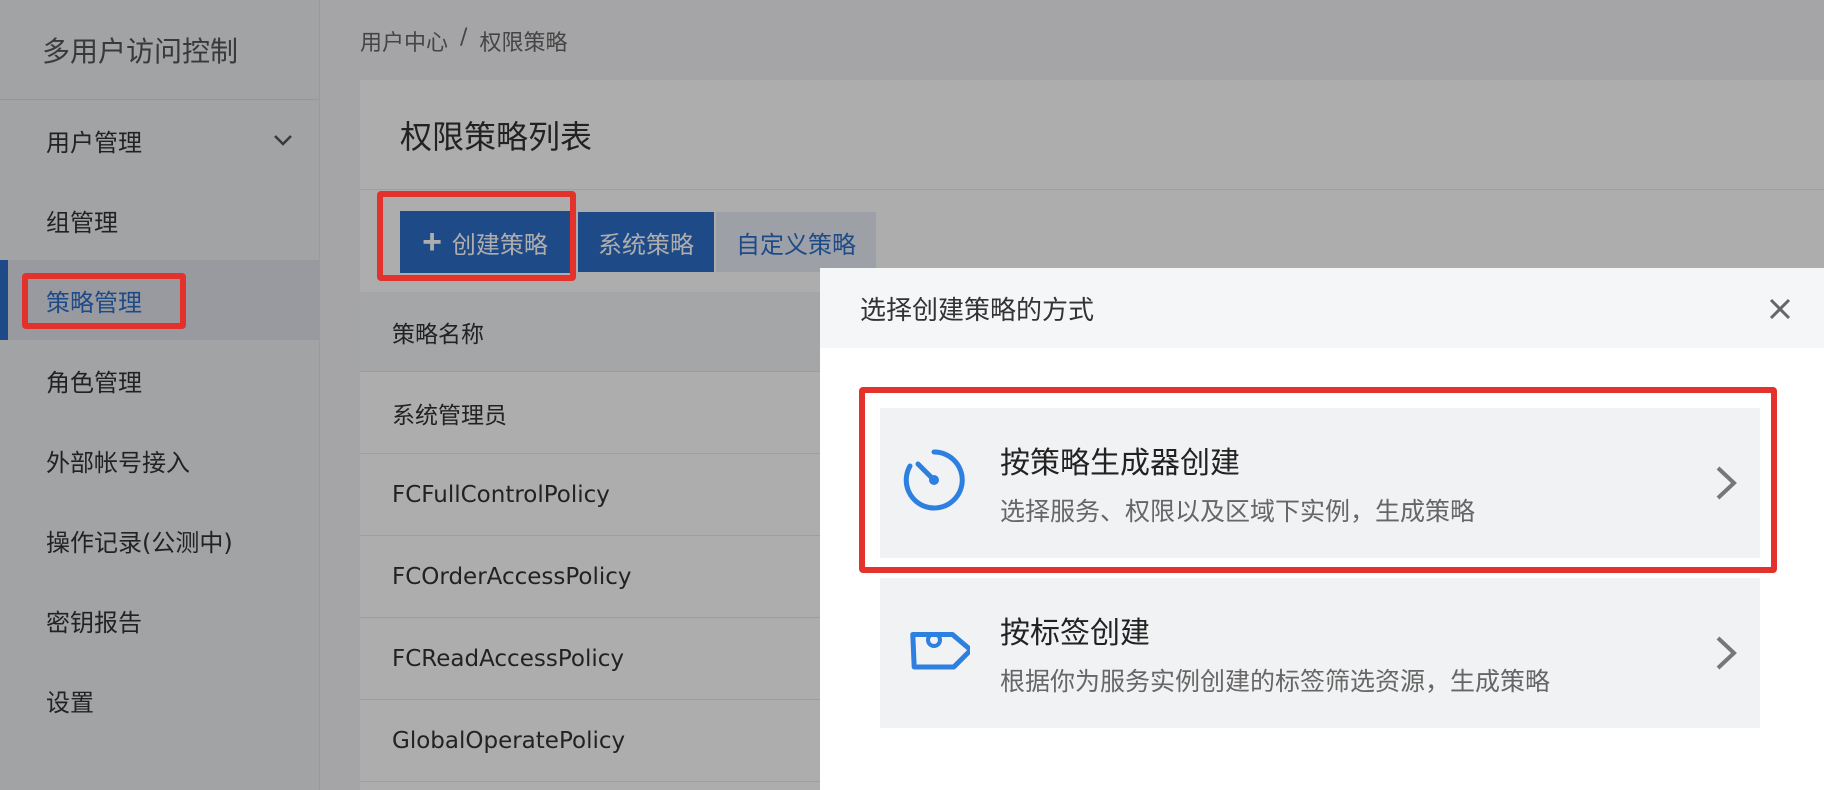 This screenshot has width=1824, height=790. What do you see at coordinates (977, 310) in the screenshot?
I see `modal-title: 选择创建策略的方式` at bounding box center [977, 310].